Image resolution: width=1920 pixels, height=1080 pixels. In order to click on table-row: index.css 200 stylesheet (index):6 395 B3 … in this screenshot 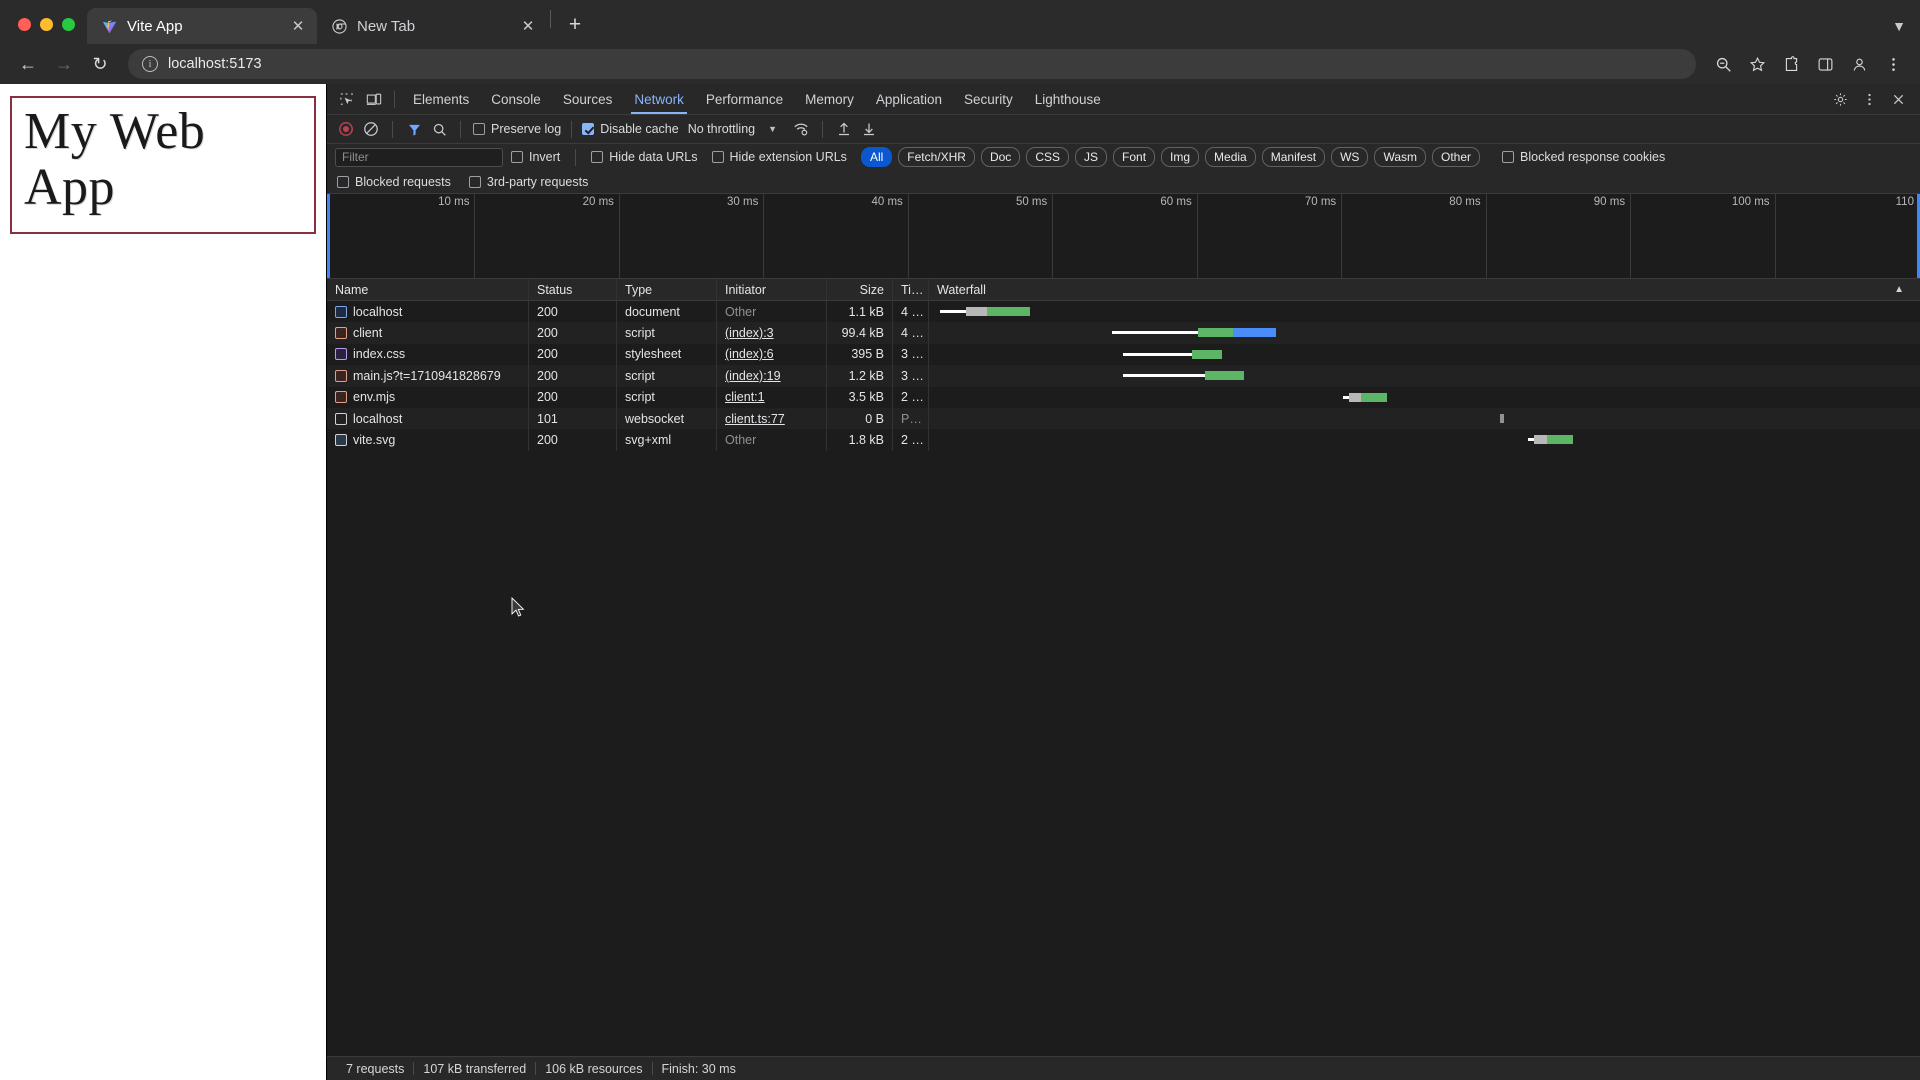, I will do `click(1123, 354)`.